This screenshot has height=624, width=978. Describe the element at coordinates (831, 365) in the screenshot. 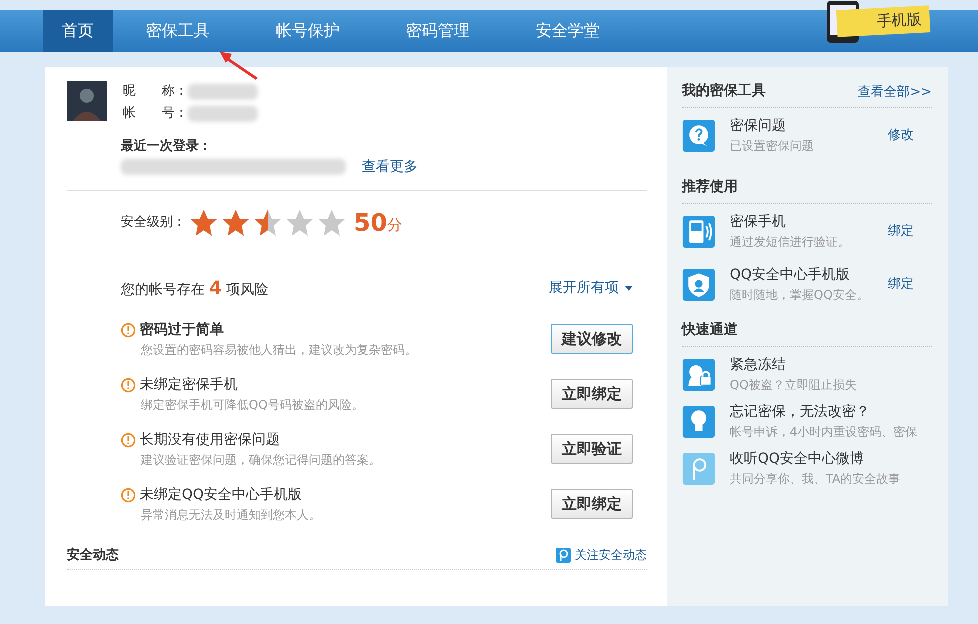

I see `tool-name: 紧急冻结` at that location.